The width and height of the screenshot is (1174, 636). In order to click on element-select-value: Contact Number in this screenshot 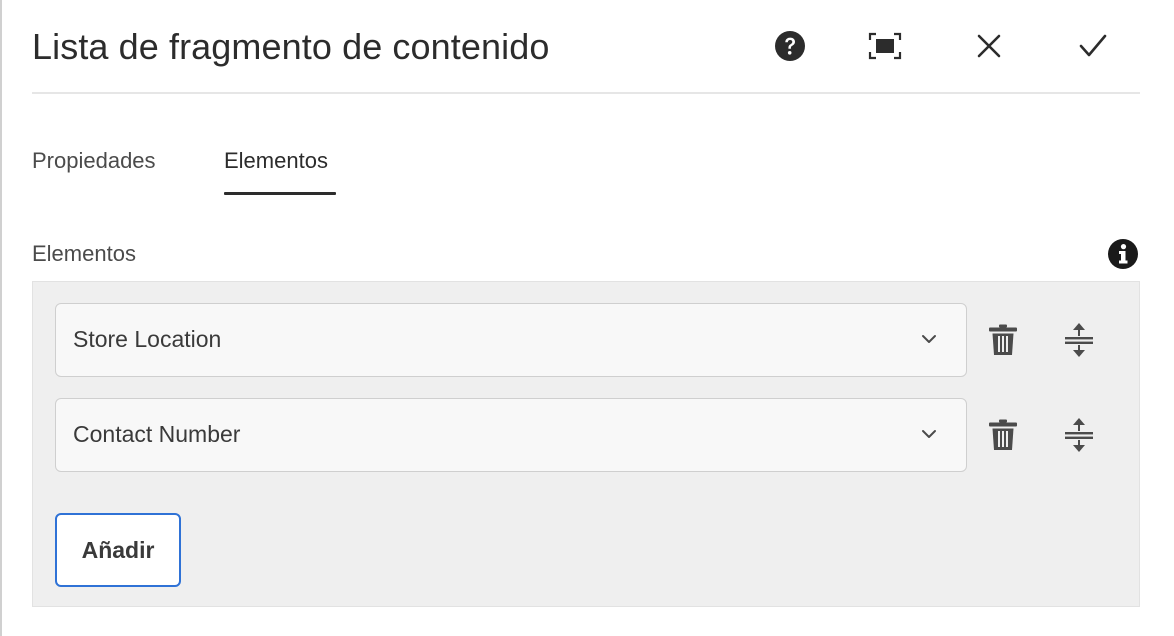, I will do `click(157, 434)`.